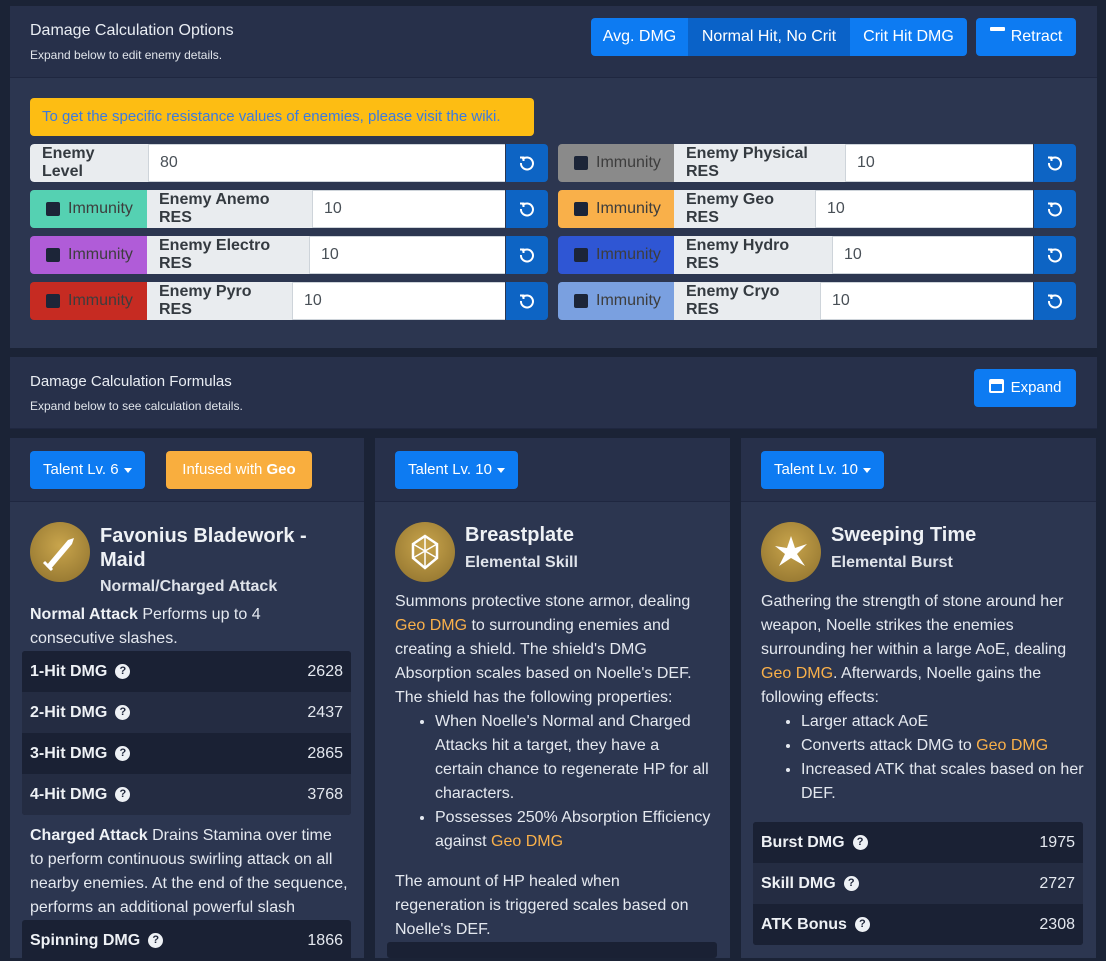 This screenshot has width=1106, height=961. What do you see at coordinates (407, 255) in the screenshot?
I see `res-input-electro: 10` at bounding box center [407, 255].